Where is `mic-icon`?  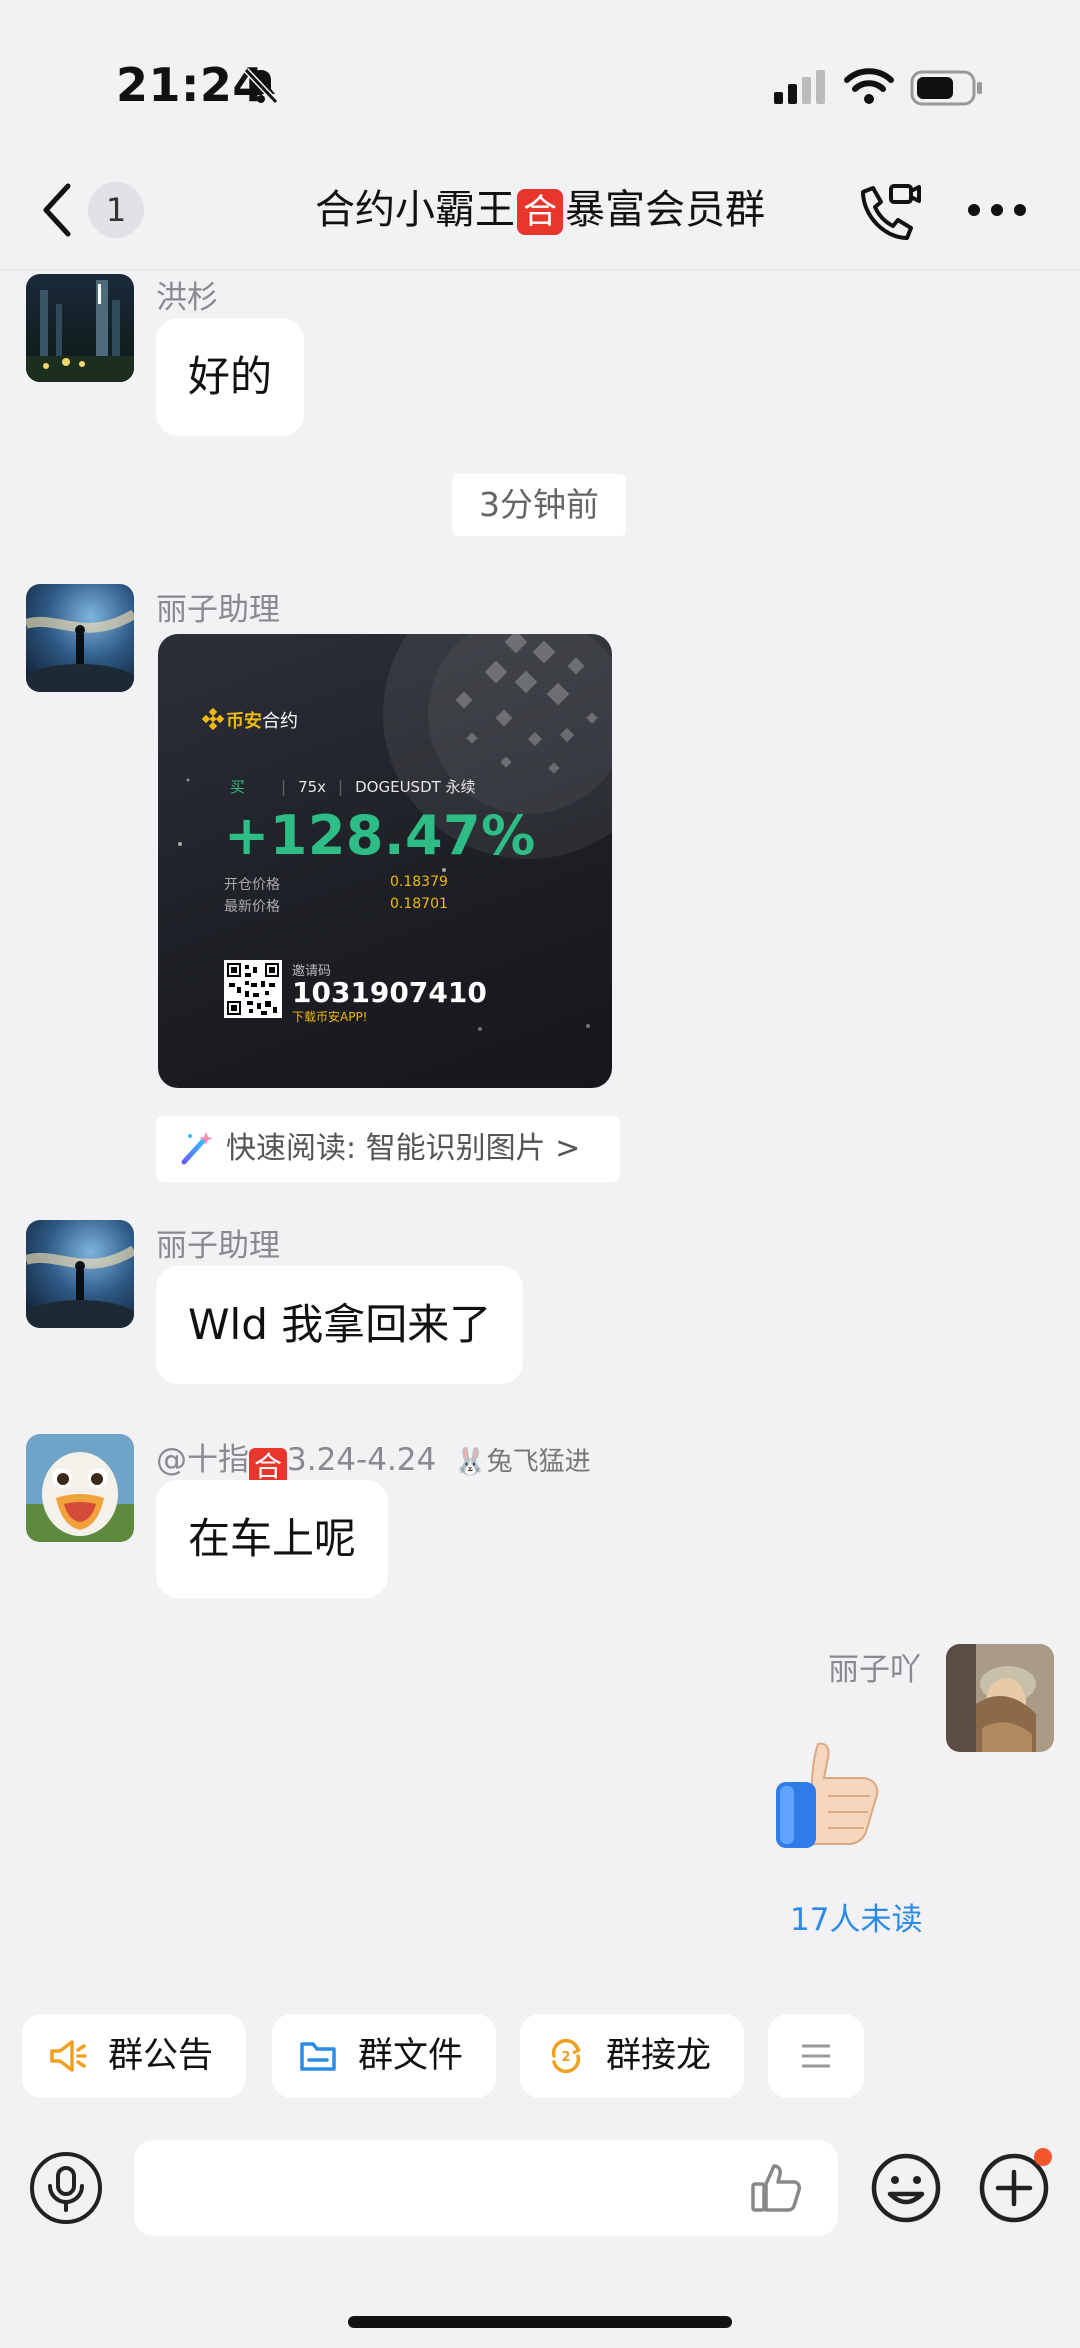 mic-icon is located at coordinates (66, 2189).